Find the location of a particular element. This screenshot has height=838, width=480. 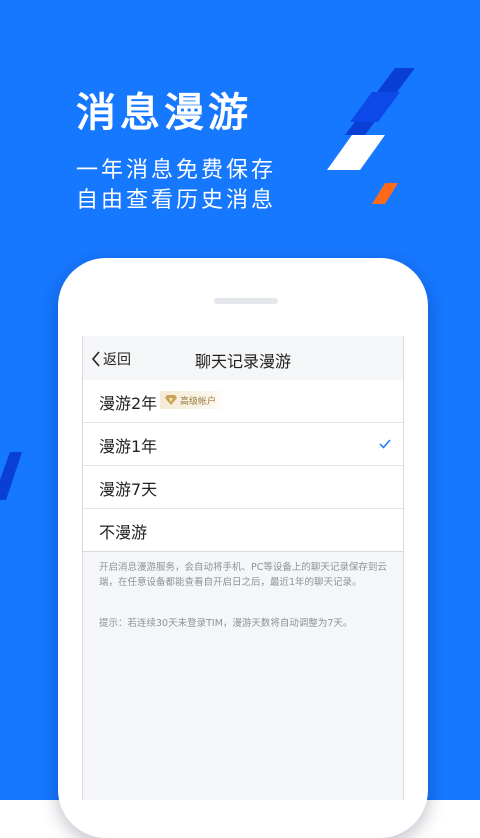

stripe-left is located at coordinates (11, 476).